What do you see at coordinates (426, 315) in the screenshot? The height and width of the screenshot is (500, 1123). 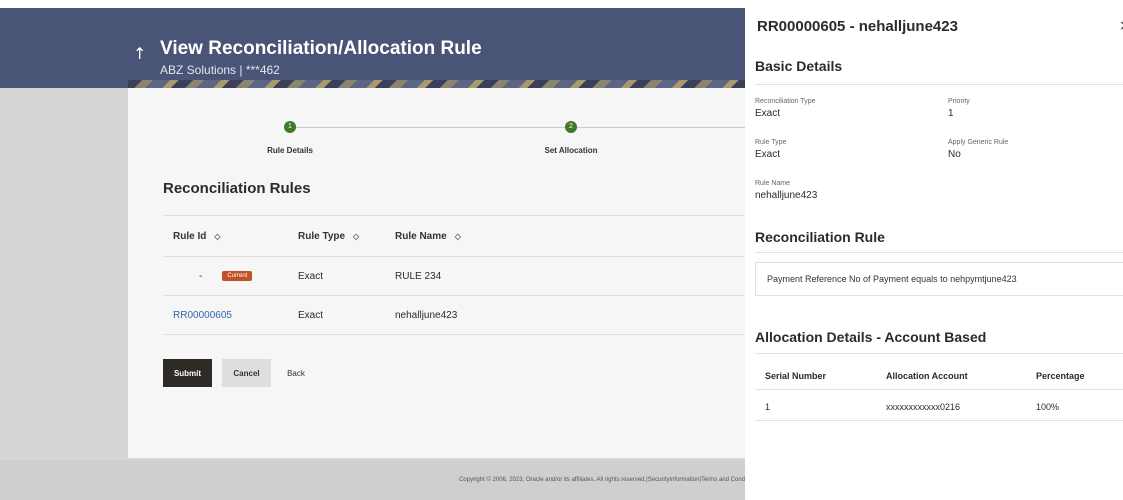 I see `rule-name-cell: nehalljune423` at bounding box center [426, 315].